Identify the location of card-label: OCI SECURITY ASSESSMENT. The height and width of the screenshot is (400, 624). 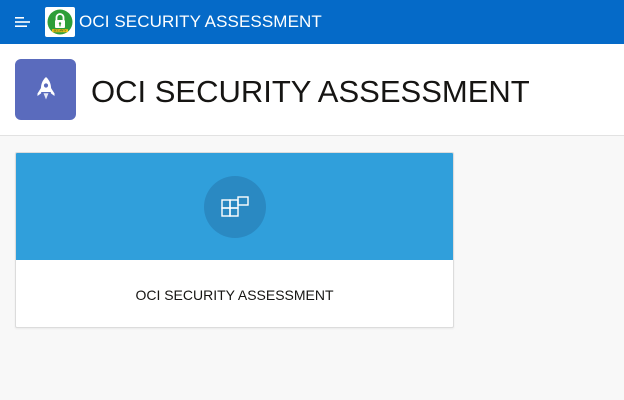
(234, 294).